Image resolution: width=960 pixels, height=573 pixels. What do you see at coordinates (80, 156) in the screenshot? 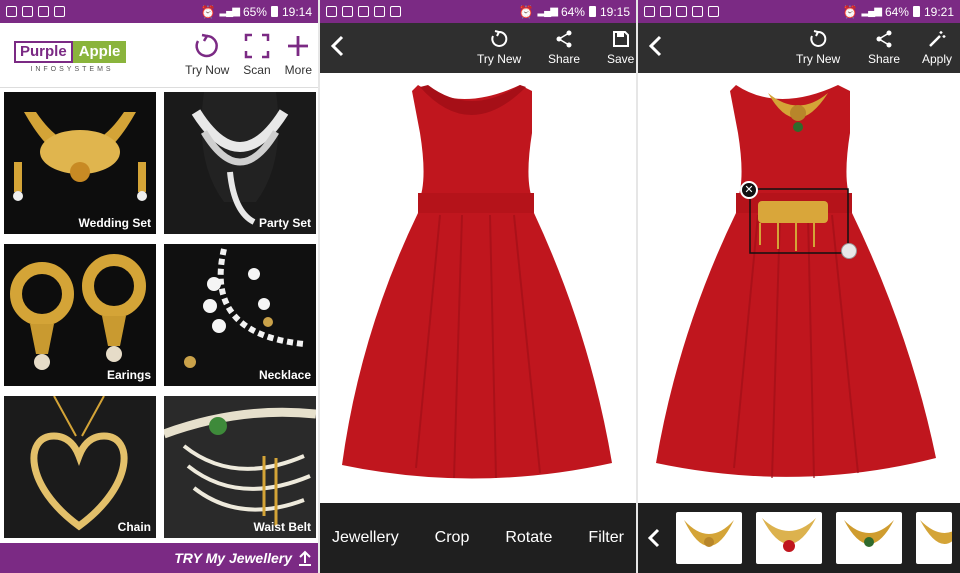
I see `wedding-set-image` at bounding box center [80, 156].